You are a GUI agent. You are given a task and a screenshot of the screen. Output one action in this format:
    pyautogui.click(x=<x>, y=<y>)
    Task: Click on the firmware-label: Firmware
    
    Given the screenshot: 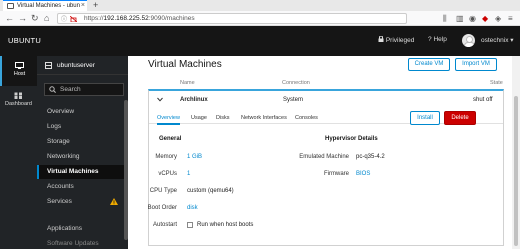 What is the action you would take?
    pyautogui.click(x=336, y=174)
    